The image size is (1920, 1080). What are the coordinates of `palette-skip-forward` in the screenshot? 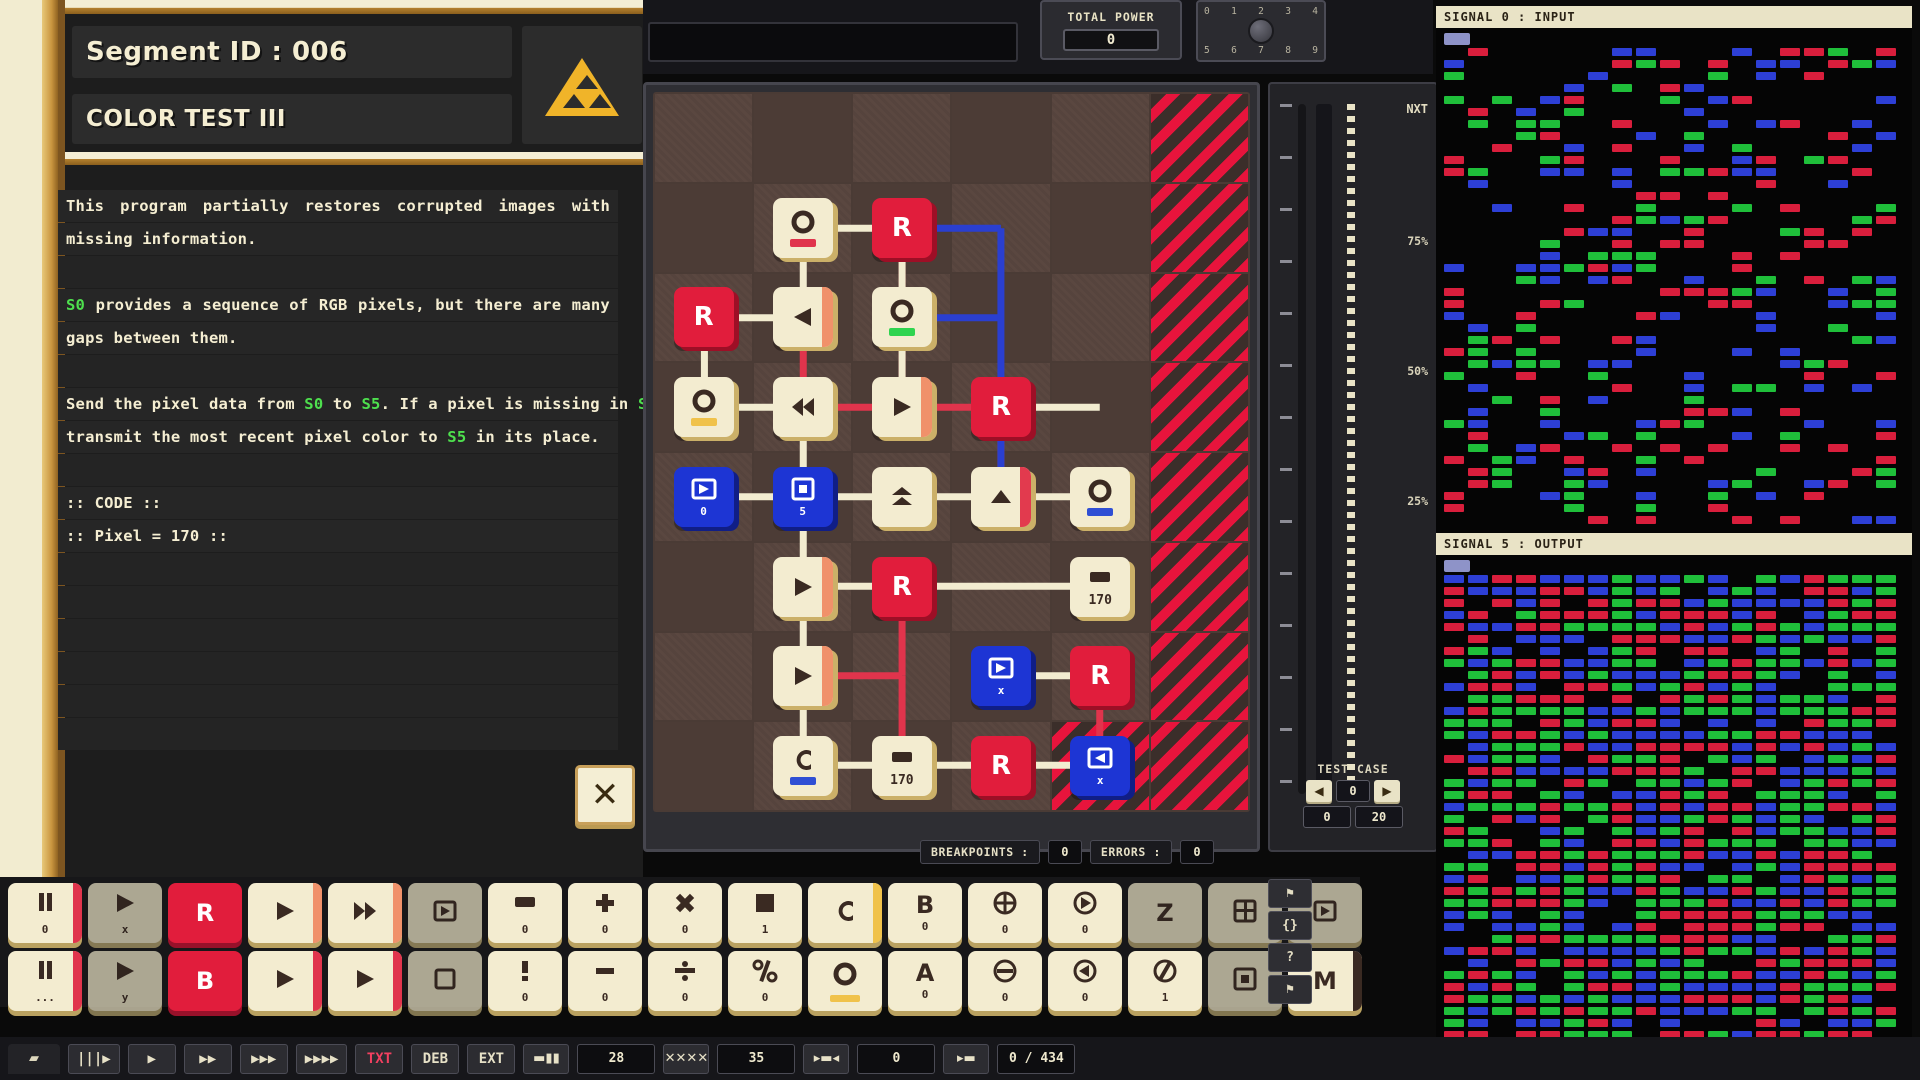 It's located at (365, 913).